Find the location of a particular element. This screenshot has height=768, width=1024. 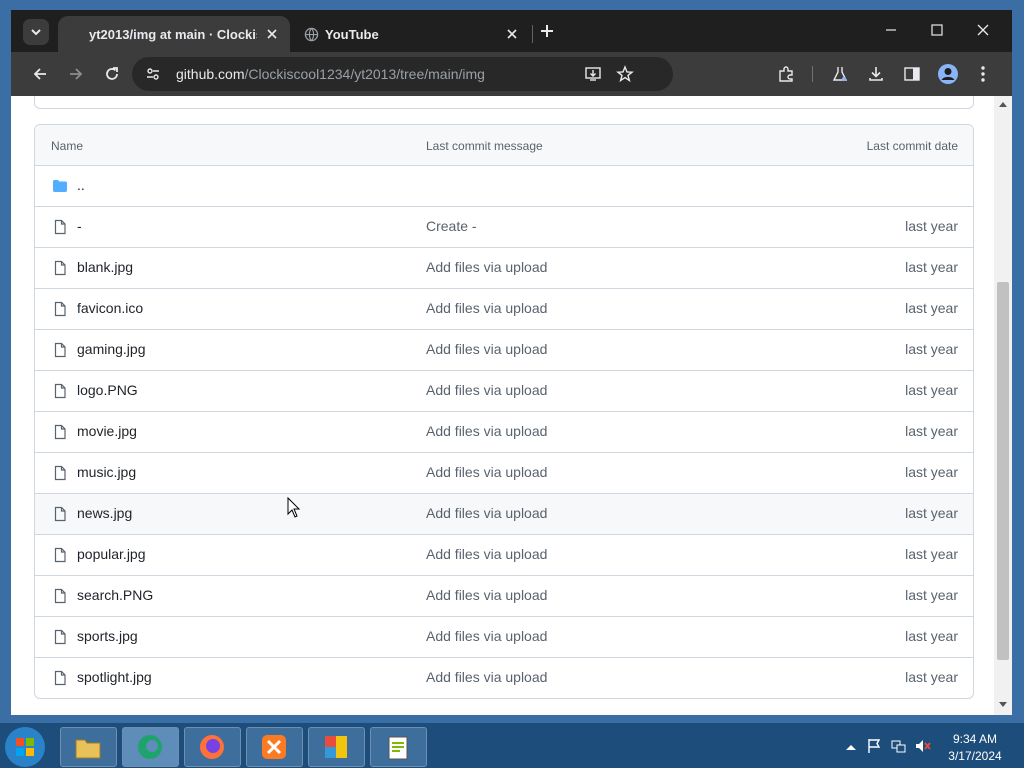

back-arrow-icon is located at coordinates (40, 74).